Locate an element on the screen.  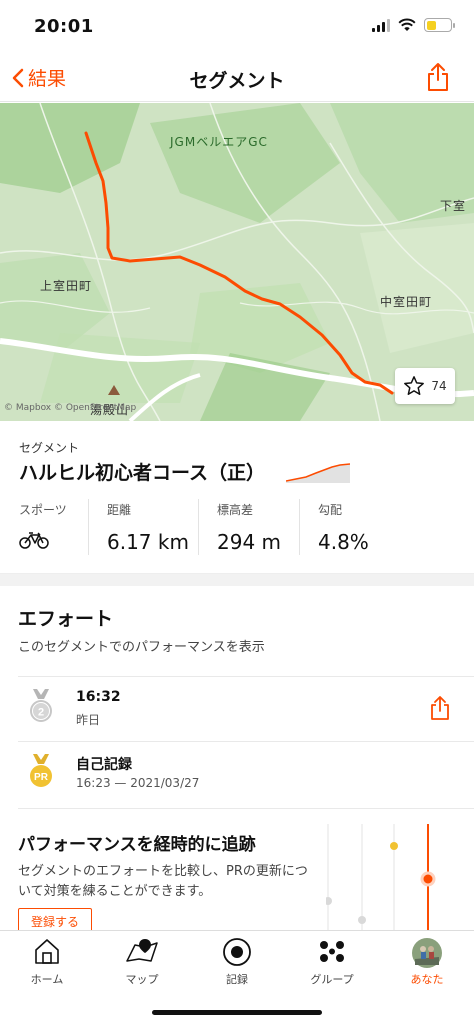
share-button is located at coordinates (438, 79).